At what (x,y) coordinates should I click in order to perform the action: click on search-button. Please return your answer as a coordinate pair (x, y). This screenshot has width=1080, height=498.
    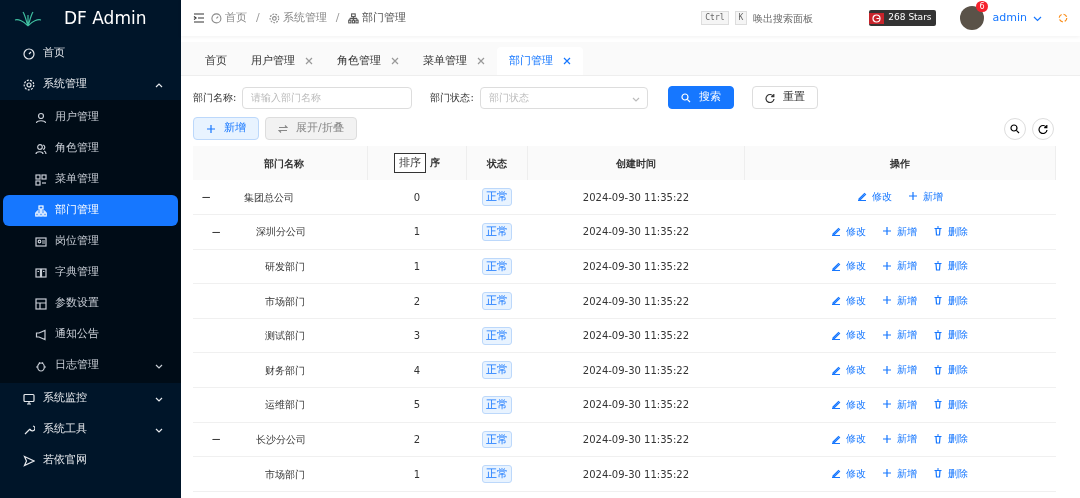
    Looking at the image, I should click on (1015, 128).